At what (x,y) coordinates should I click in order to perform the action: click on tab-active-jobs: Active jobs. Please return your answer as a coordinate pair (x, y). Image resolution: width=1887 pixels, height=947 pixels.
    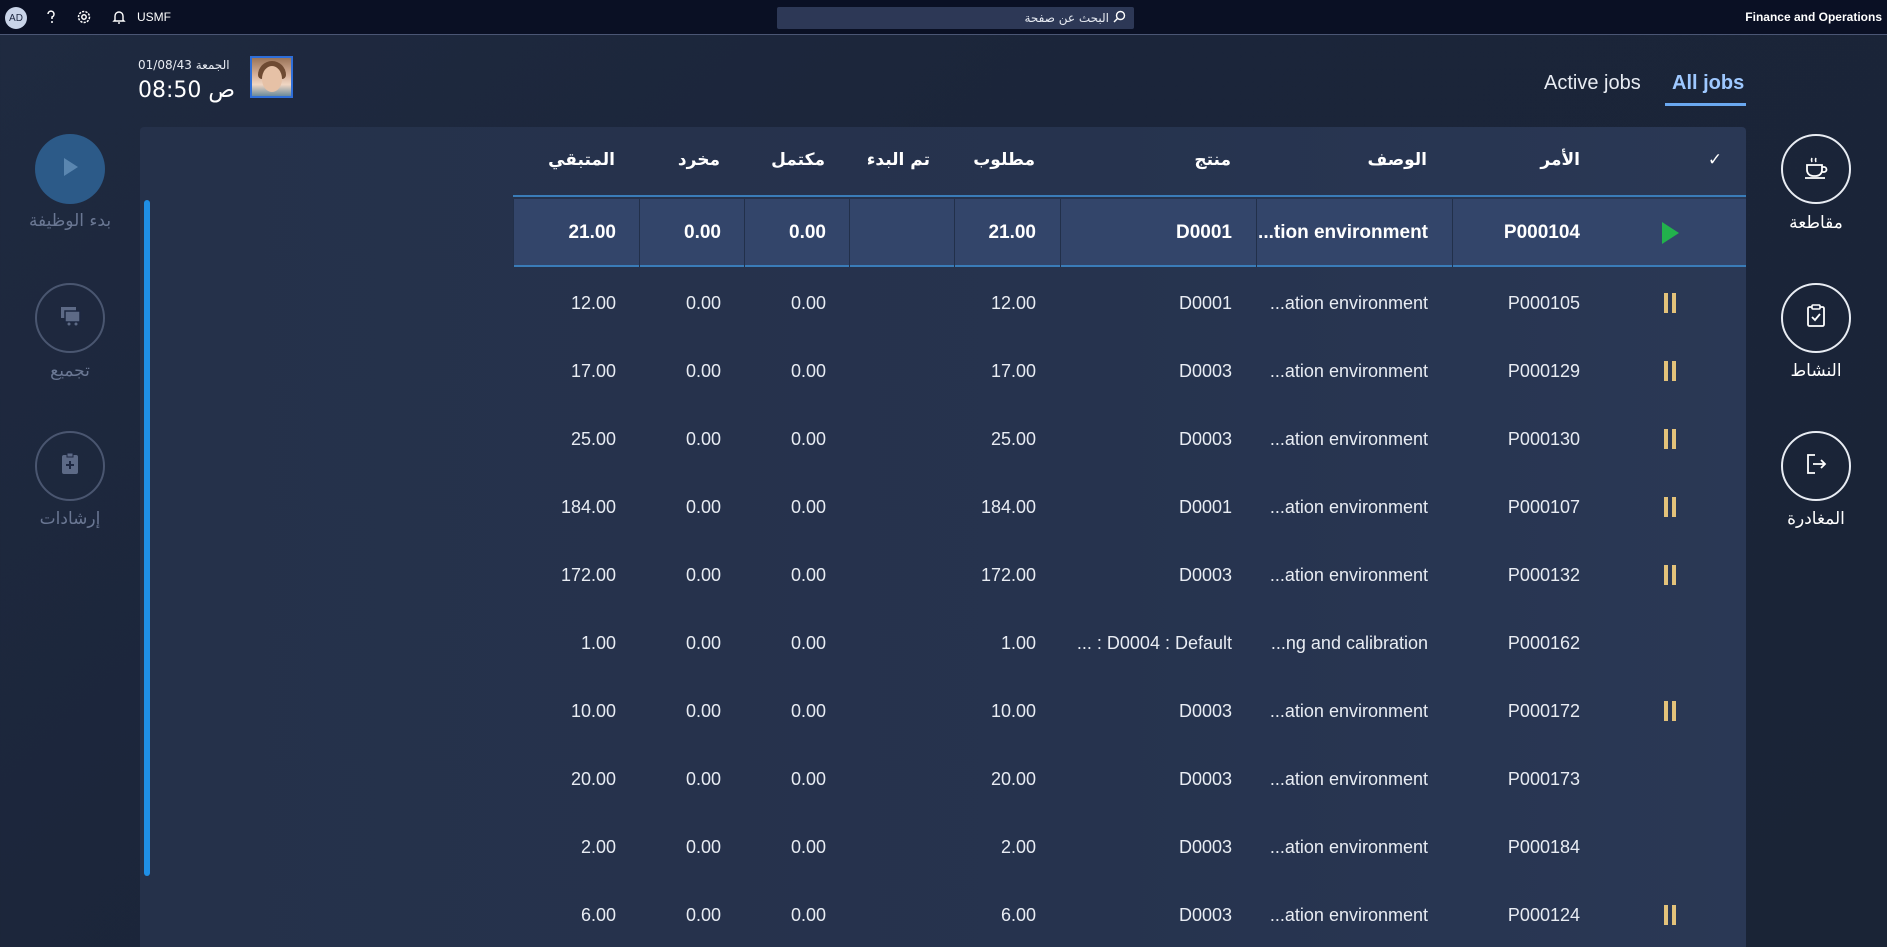
    Looking at the image, I should click on (1592, 83).